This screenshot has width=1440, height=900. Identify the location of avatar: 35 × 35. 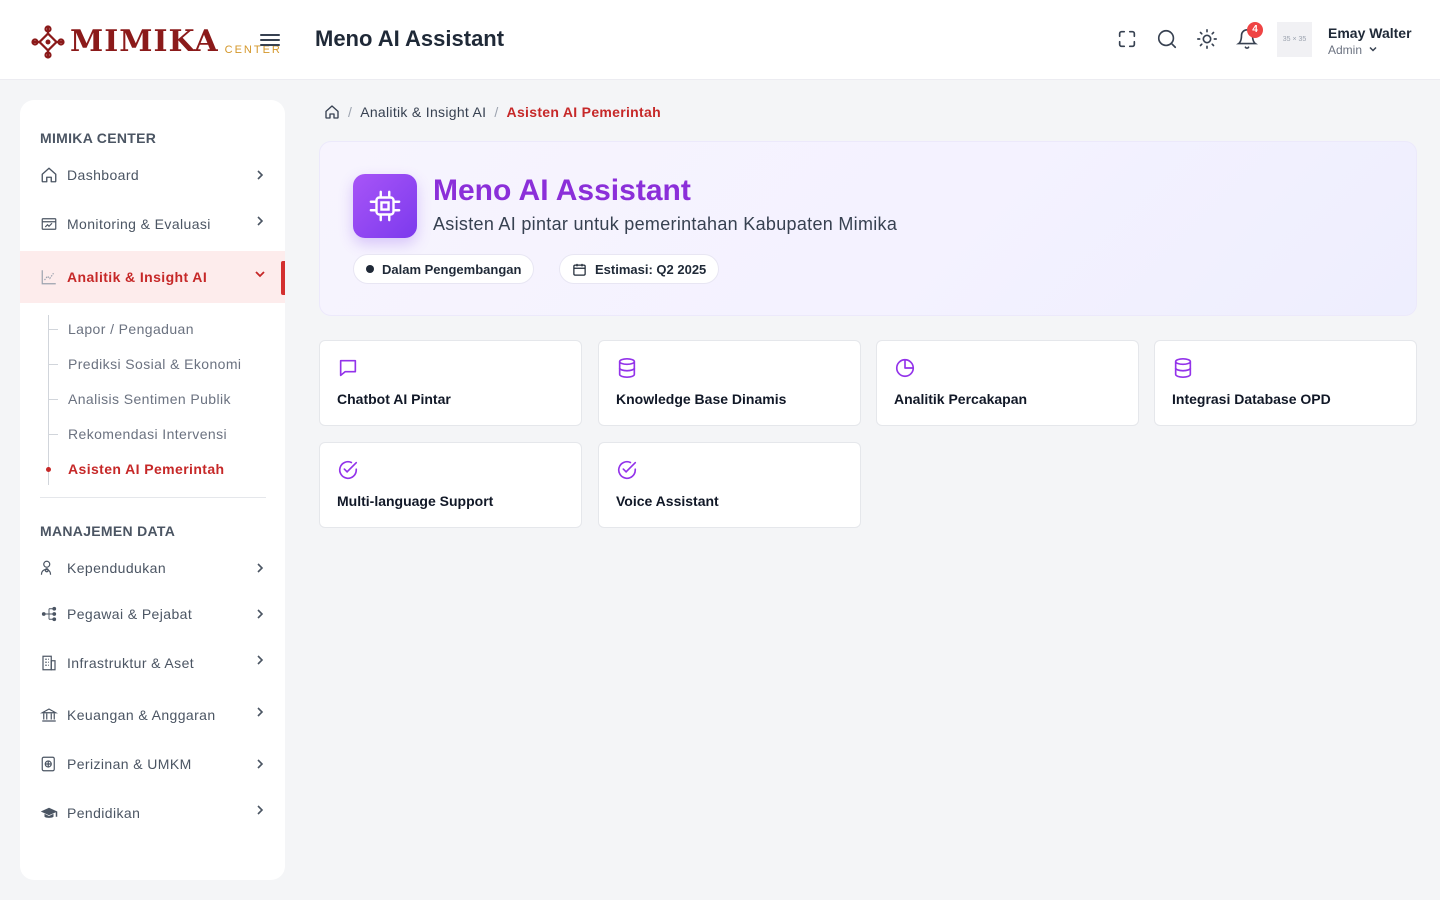
(1294, 39).